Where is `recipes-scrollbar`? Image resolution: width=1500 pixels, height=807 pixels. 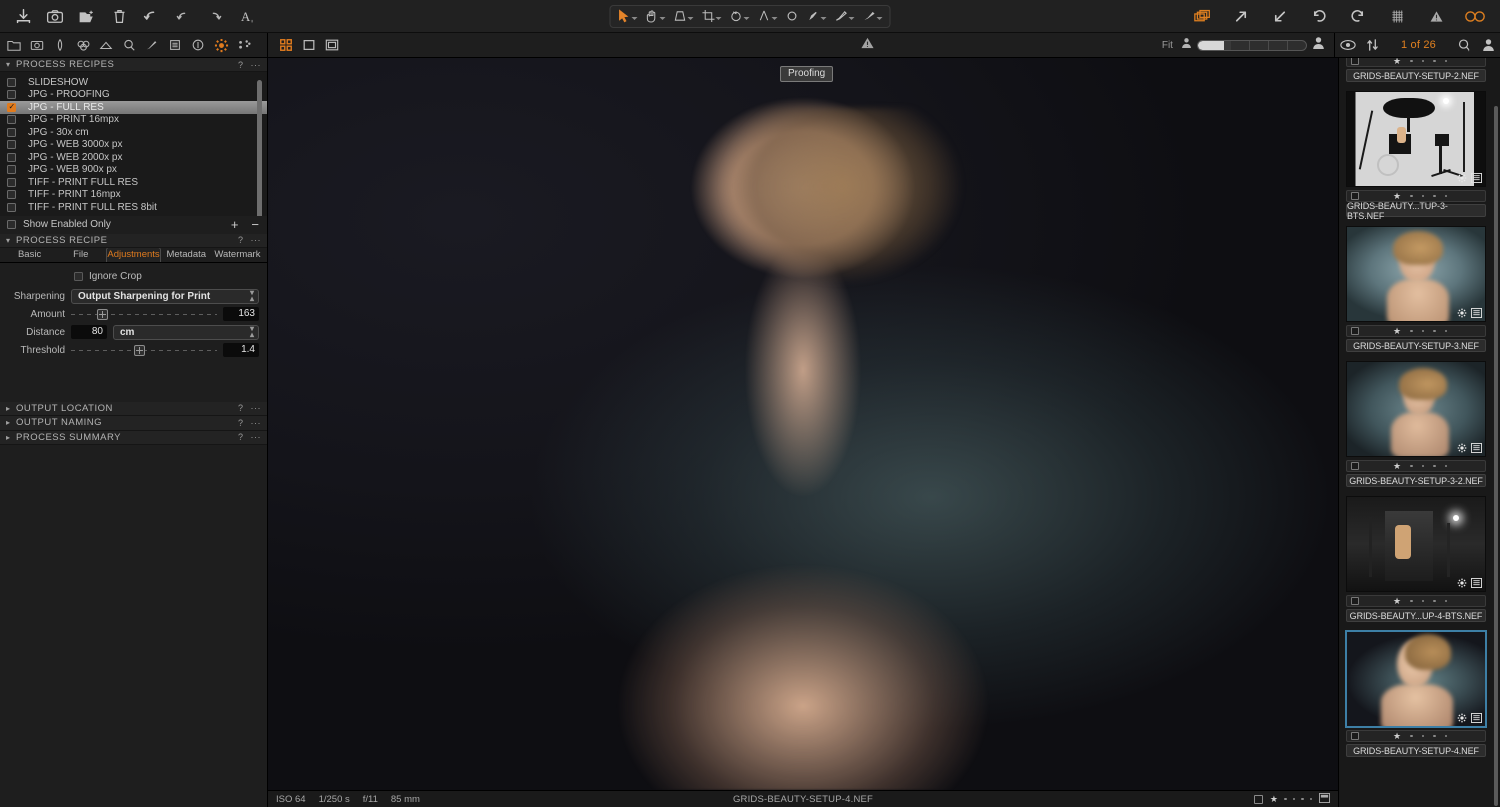 recipes-scrollbar is located at coordinates (259, 150).